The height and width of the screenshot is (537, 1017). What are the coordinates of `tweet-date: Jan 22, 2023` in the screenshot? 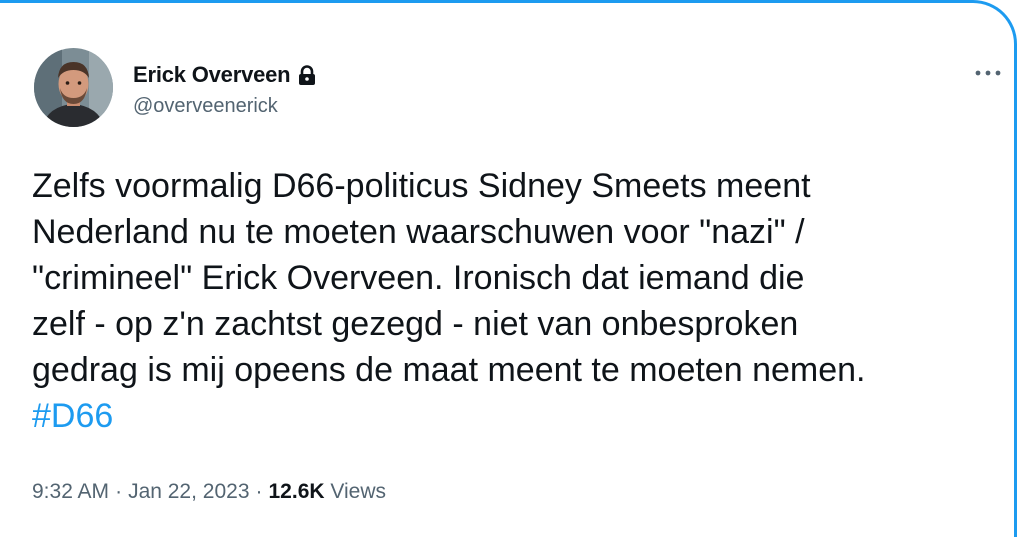 It's located at (188, 491).